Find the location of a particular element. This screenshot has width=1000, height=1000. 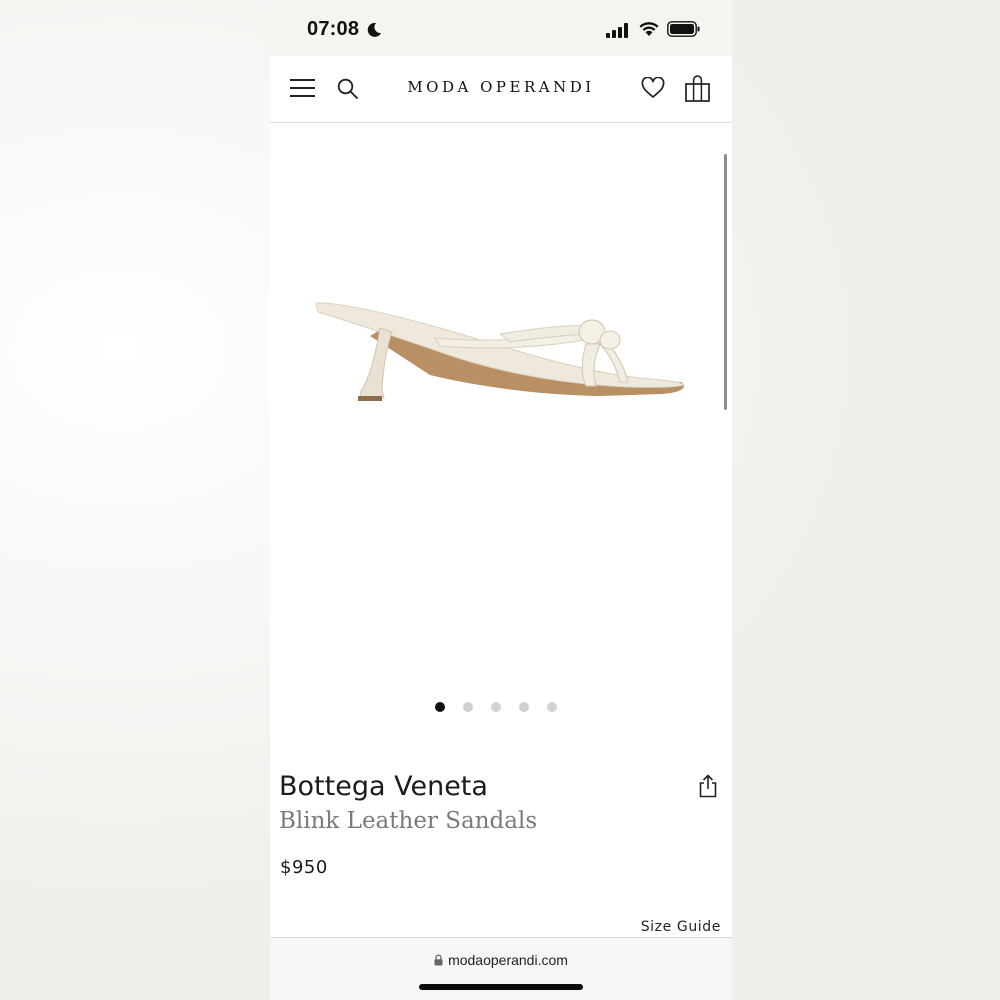

url-text: modaoperandi.com is located at coordinates (508, 960).